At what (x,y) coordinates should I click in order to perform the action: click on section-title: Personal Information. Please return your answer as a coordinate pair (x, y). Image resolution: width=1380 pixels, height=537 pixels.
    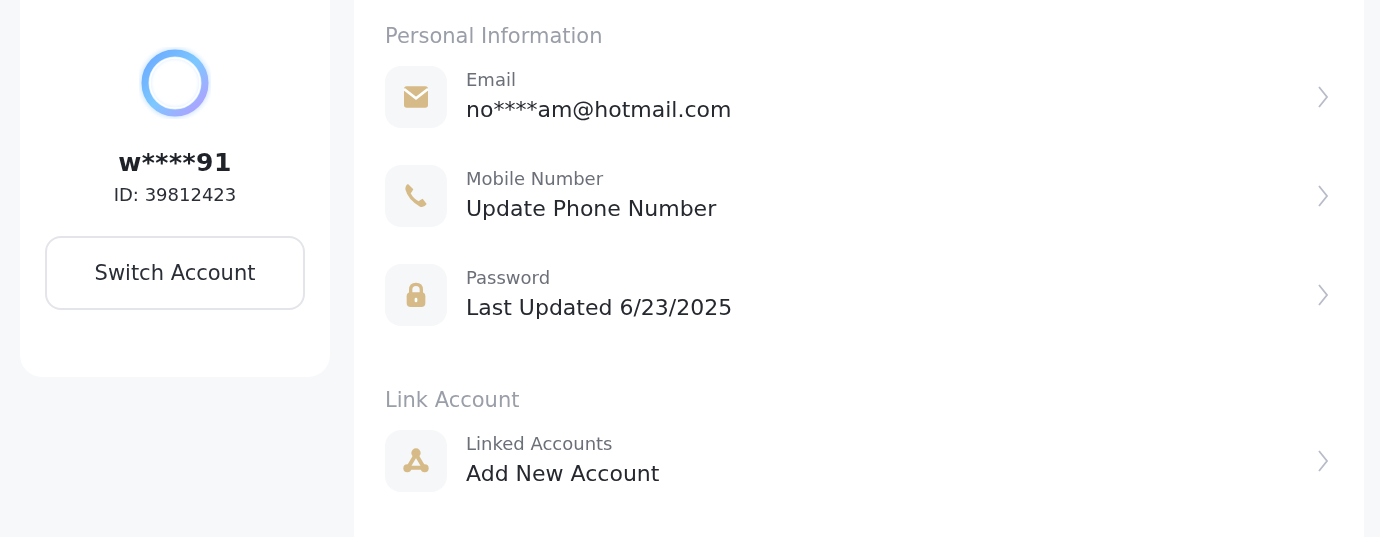
    Looking at the image, I should click on (494, 36).